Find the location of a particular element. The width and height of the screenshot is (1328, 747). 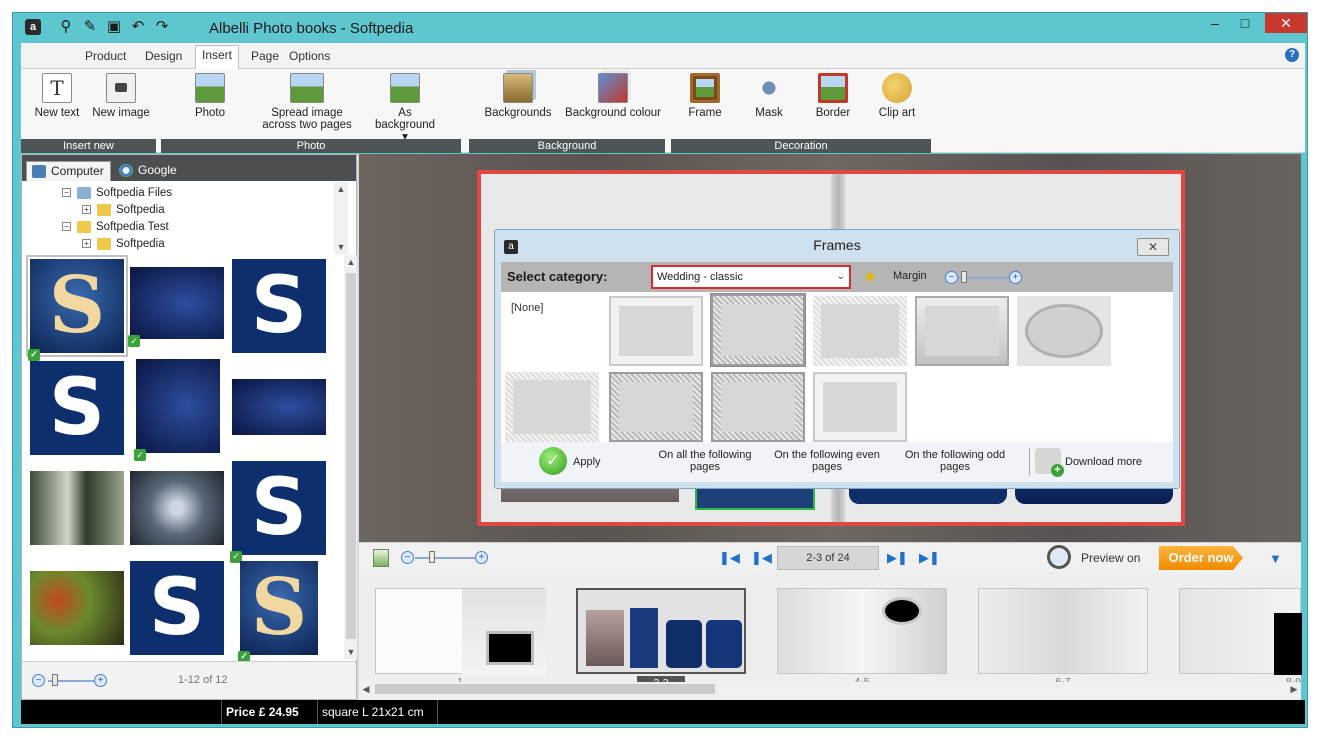

search-icon: ⚲ is located at coordinates (66, 27).